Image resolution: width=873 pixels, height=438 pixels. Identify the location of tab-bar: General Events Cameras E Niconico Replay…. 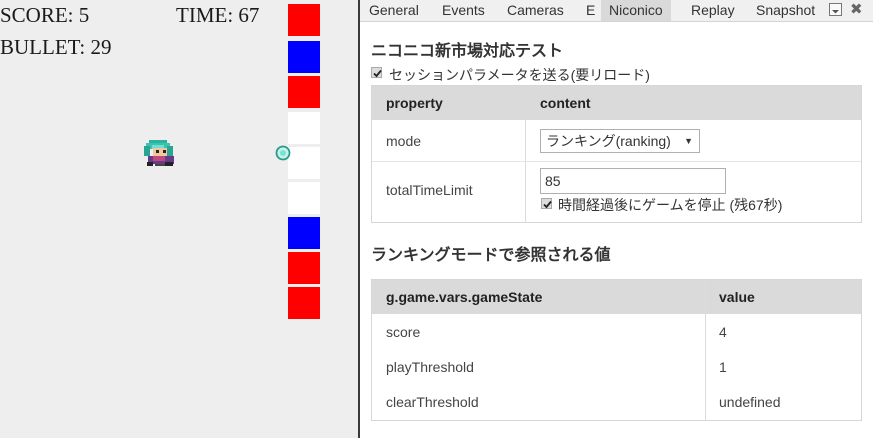
(616, 11).